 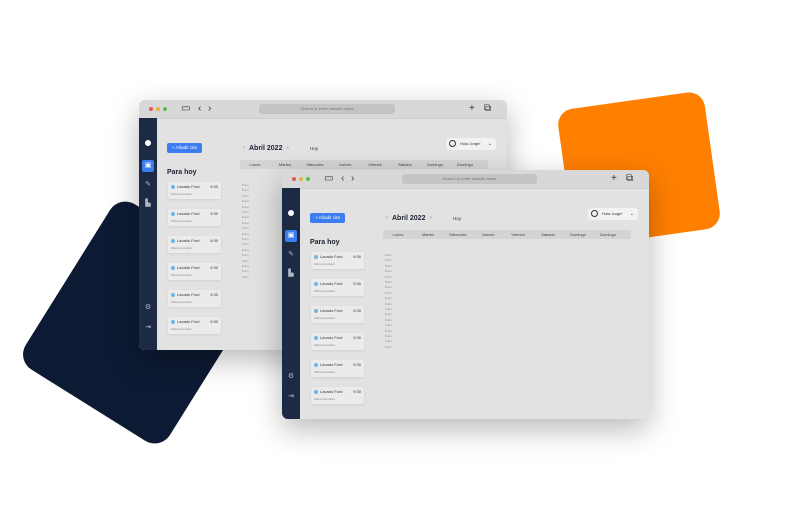 I want to click on weekday-label: Domingo, so click(x=464, y=164).